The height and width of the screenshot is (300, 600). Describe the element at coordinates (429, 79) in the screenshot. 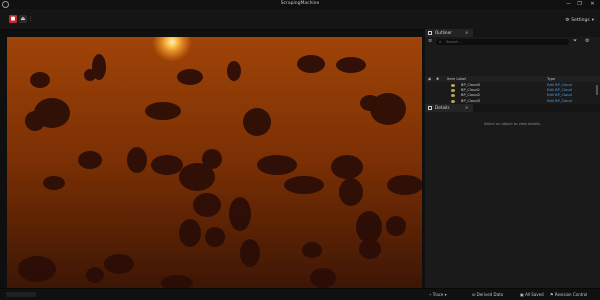

I see `visibility-column-icon: ◉` at that location.